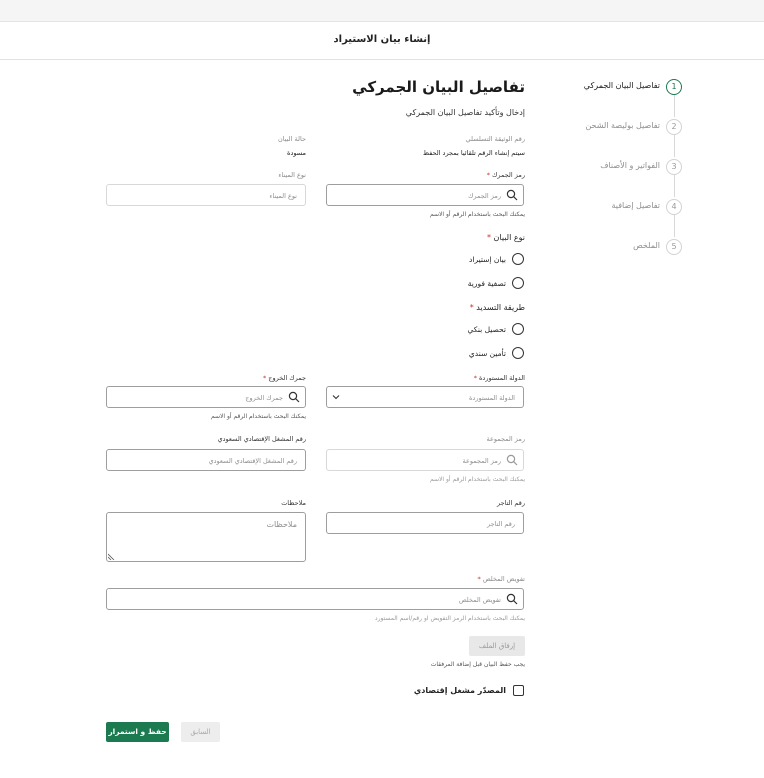 The width and height of the screenshot is (764, 778). Describe the element at coordinates (495, 139) in the screenshot. I see `serial-number-label: رقم الوثيقة التسلسلي` at that location.